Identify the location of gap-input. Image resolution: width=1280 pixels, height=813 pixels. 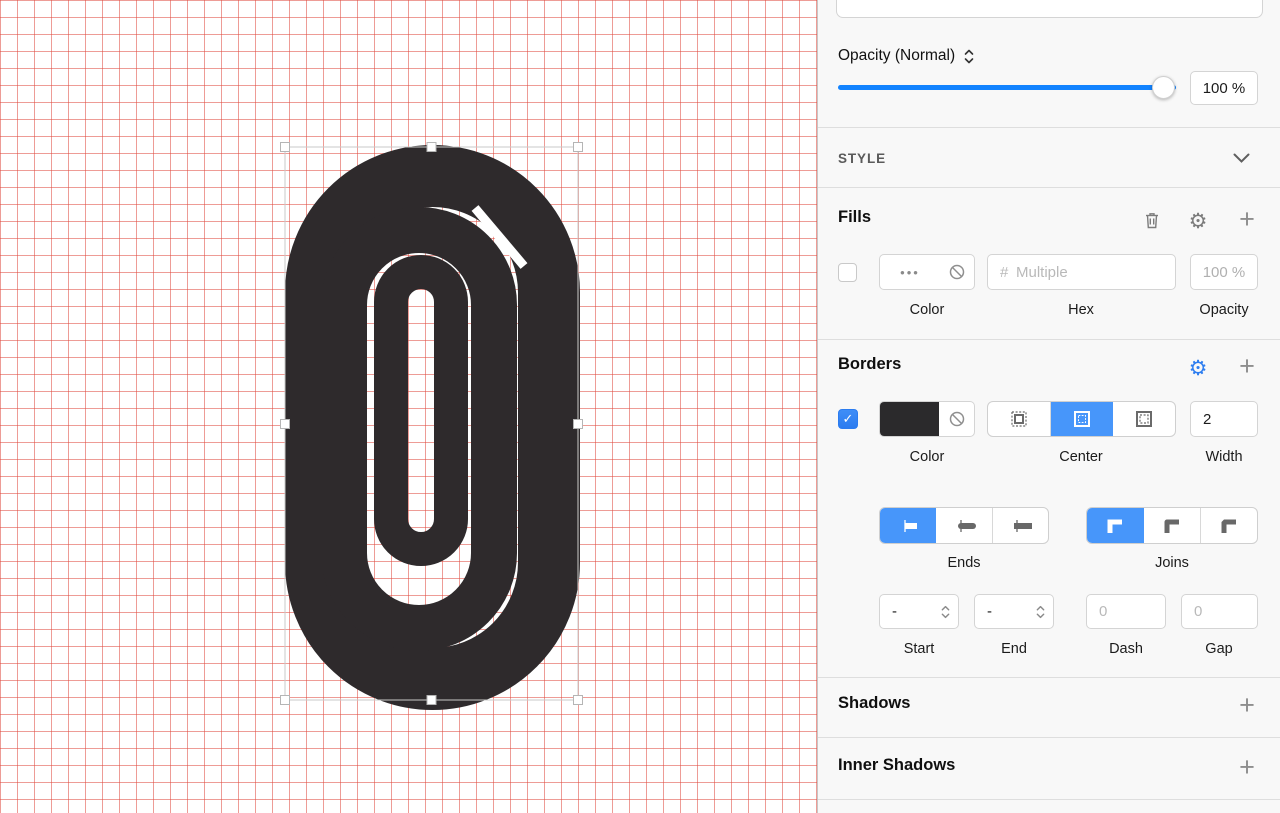
(1219, 611).